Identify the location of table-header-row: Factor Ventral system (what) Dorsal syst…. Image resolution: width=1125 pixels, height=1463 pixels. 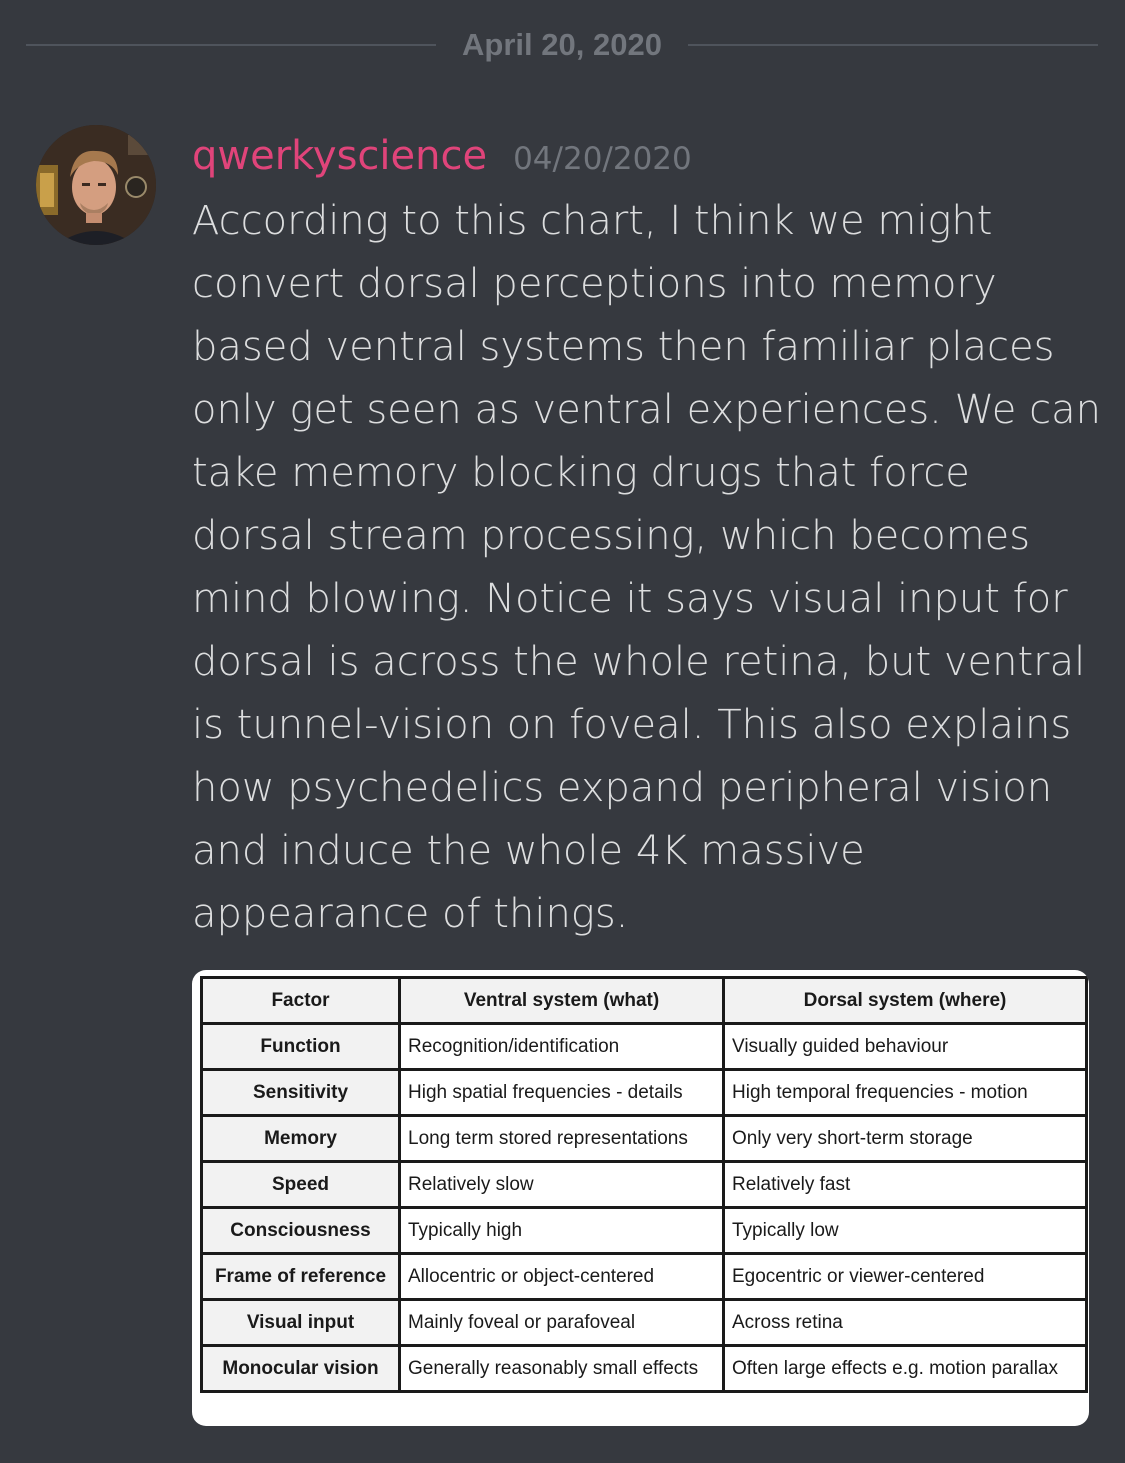
(644, 1000).